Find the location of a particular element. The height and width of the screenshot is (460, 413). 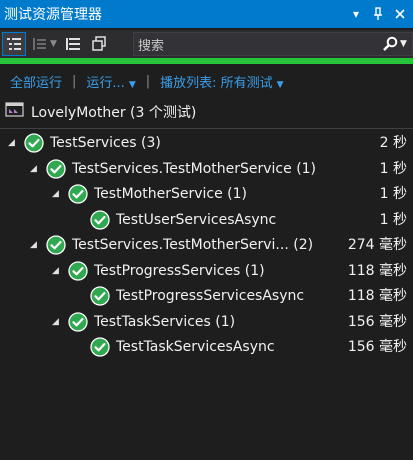

group-icon is located at coordinates (39, 44).